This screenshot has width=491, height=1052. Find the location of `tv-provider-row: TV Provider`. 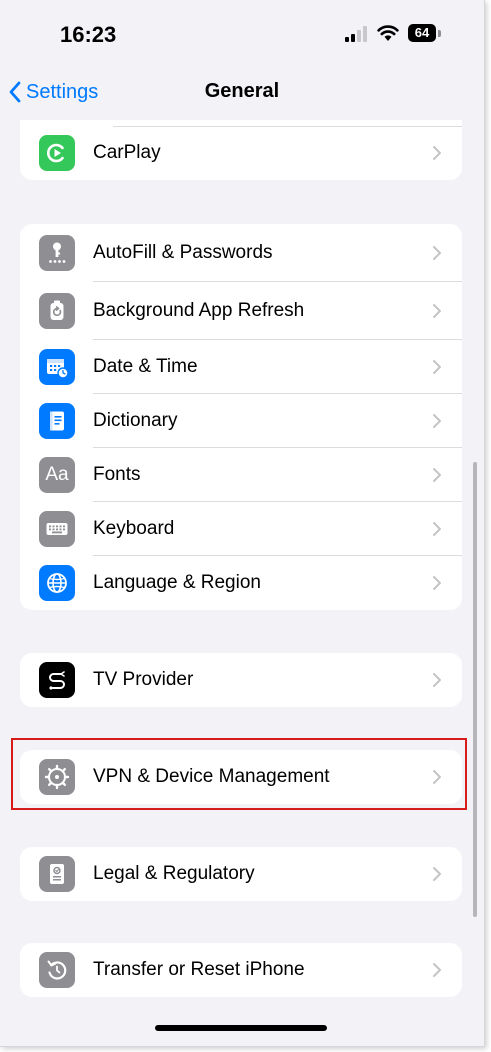

tv-provider-row: TV Provider is located at coordinates (241, 680).